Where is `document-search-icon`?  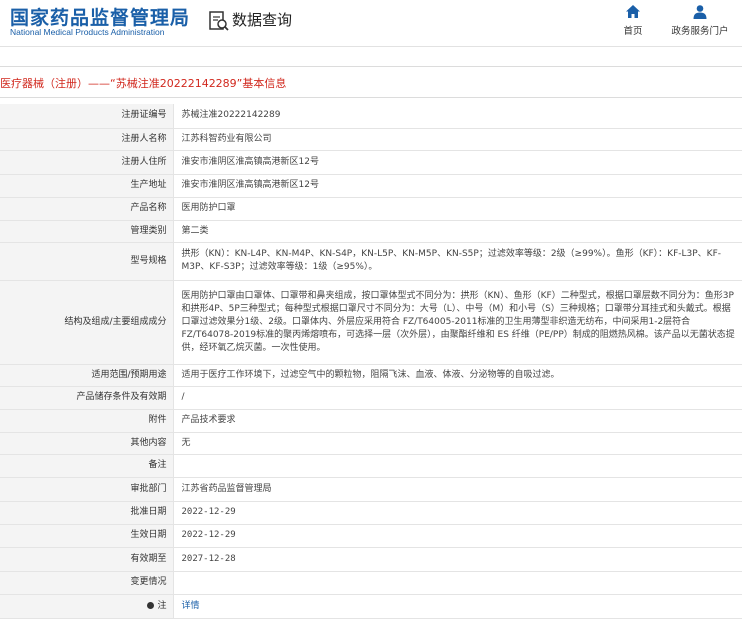 document-search-icon is located at coordinates (219, 21).